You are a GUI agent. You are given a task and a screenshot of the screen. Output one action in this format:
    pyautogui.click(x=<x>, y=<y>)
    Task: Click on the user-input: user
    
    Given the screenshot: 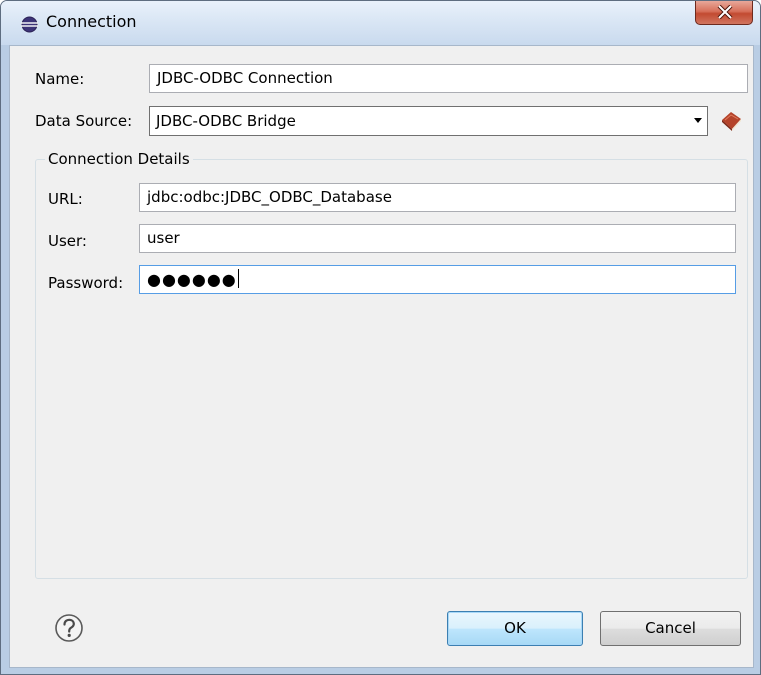 What is the action you would take?
    pyautogui.click(x=437, y=238)
    